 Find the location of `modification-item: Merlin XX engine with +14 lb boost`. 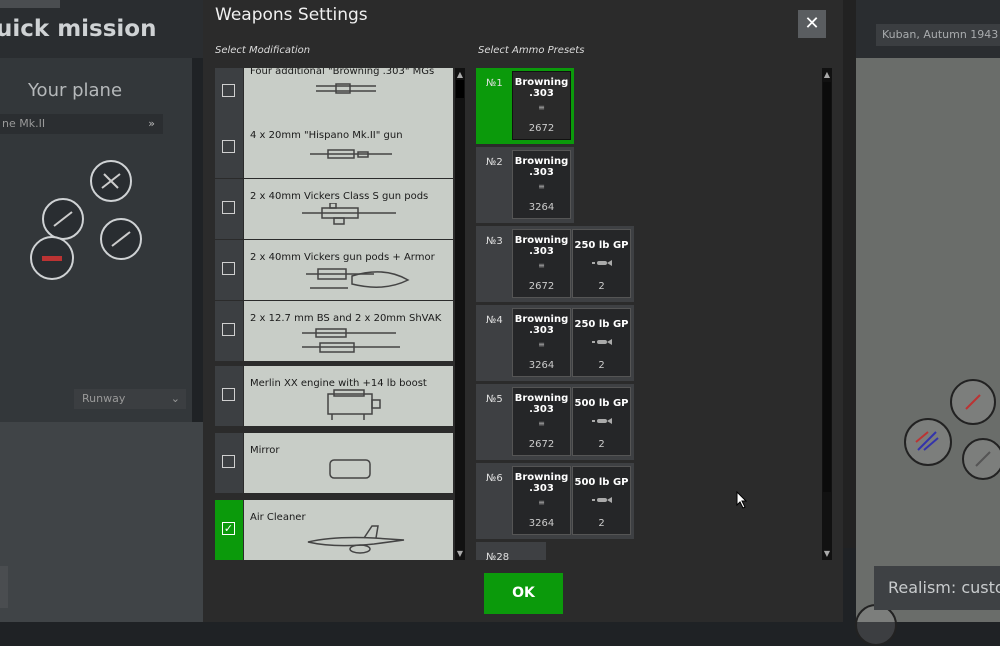

modification-item: Merlin XX engine with +14 lb boost is located at coordinates (334, 396).